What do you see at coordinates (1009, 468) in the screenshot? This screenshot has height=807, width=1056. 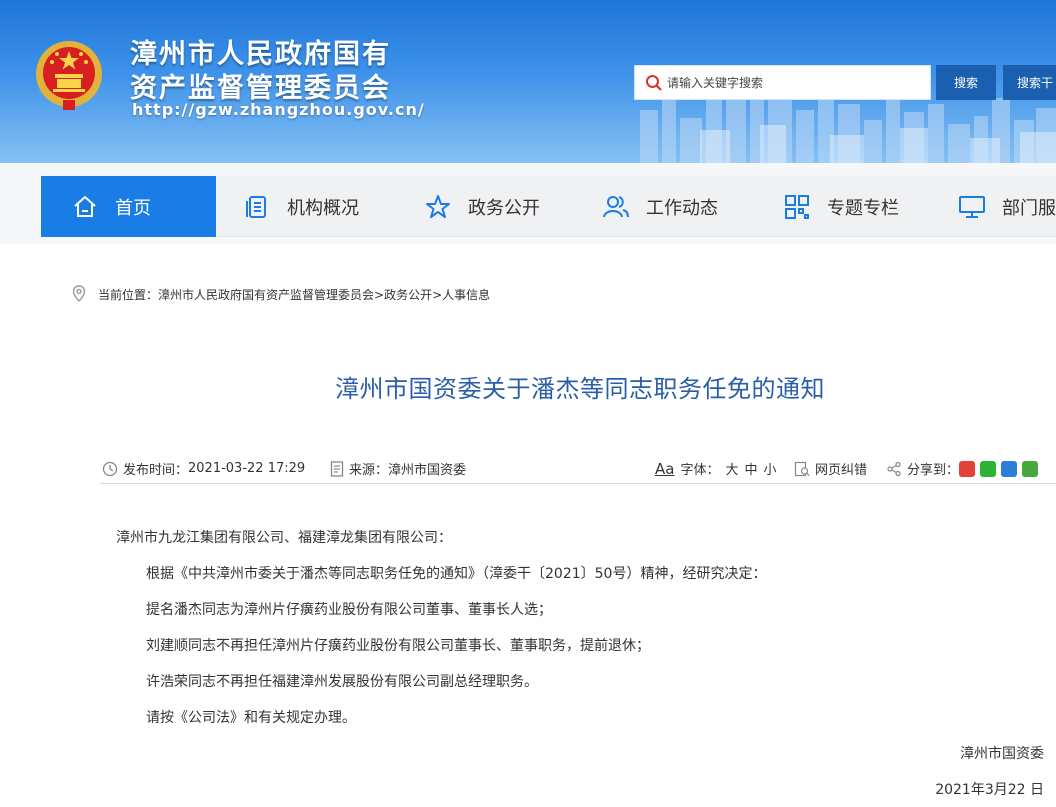 I see `qq-share-icon` at bounding box center [1009, 468].